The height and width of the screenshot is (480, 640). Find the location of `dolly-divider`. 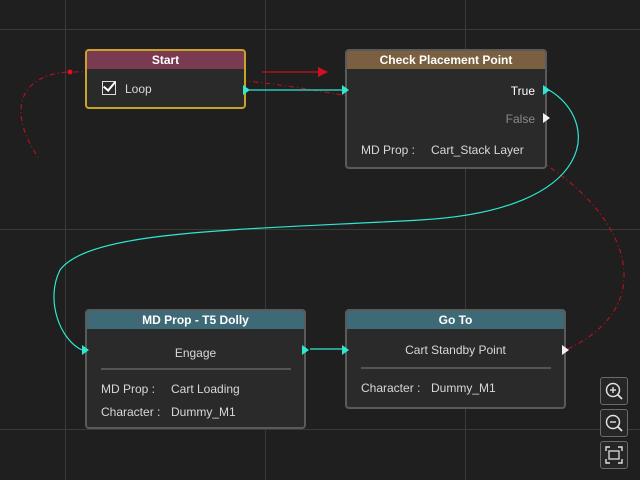

dolly-divider is located at coordinates (196, 369).